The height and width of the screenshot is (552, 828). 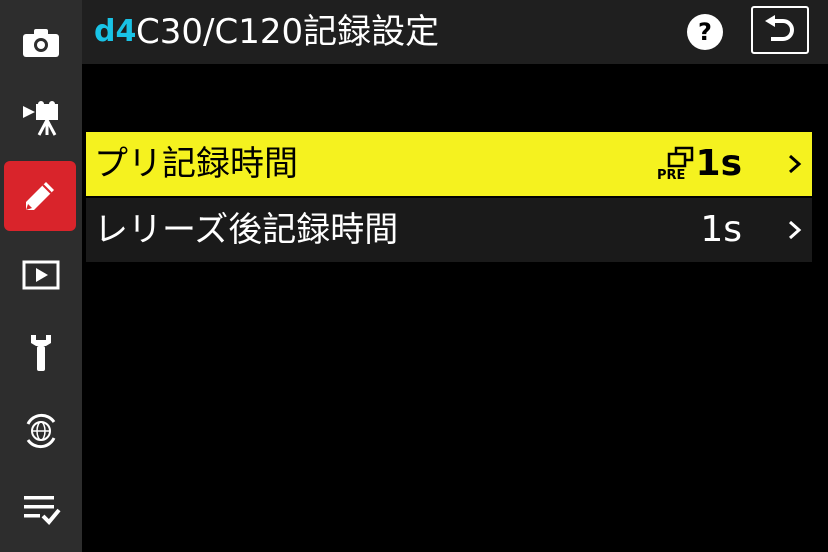 What do you see at coordinates (196, 164) in the screenshot?
I see `menu-item-label: プリ記録時間` at bounding box center [196, 164].